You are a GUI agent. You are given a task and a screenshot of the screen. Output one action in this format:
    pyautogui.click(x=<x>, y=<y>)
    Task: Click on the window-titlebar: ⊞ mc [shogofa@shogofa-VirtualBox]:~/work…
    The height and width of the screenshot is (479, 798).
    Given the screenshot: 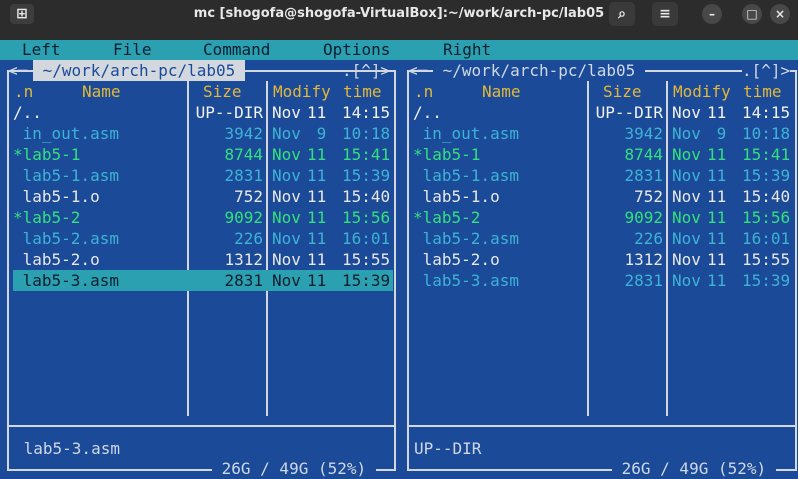 What is the action you would take?
    pyautogui.click(x=399, y=14)
    